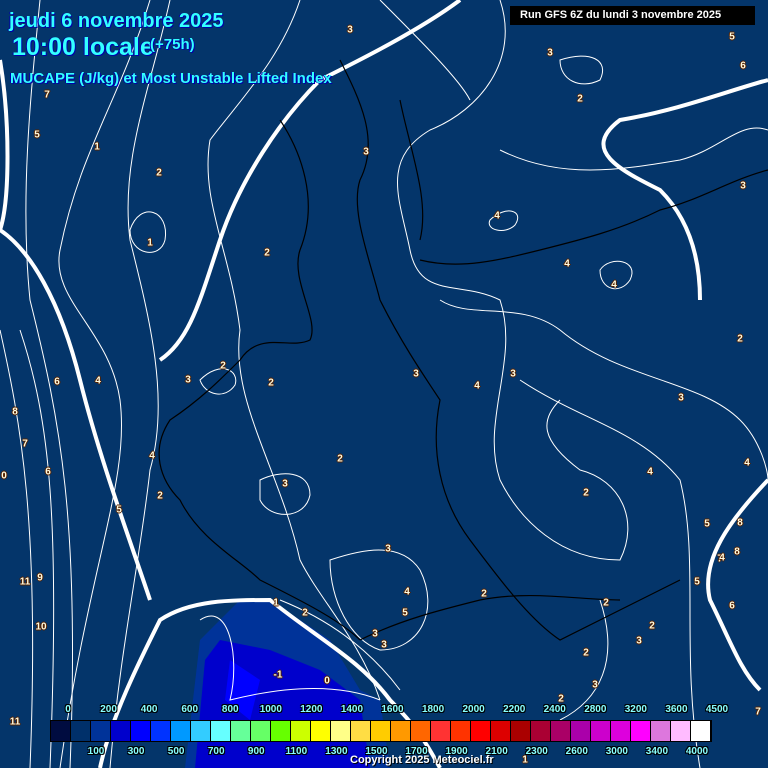  What do you see at coordinates (514, 709) in the screenshot?
I see `colorbar-tick-top: 2200` at bounding box center [514, 709].